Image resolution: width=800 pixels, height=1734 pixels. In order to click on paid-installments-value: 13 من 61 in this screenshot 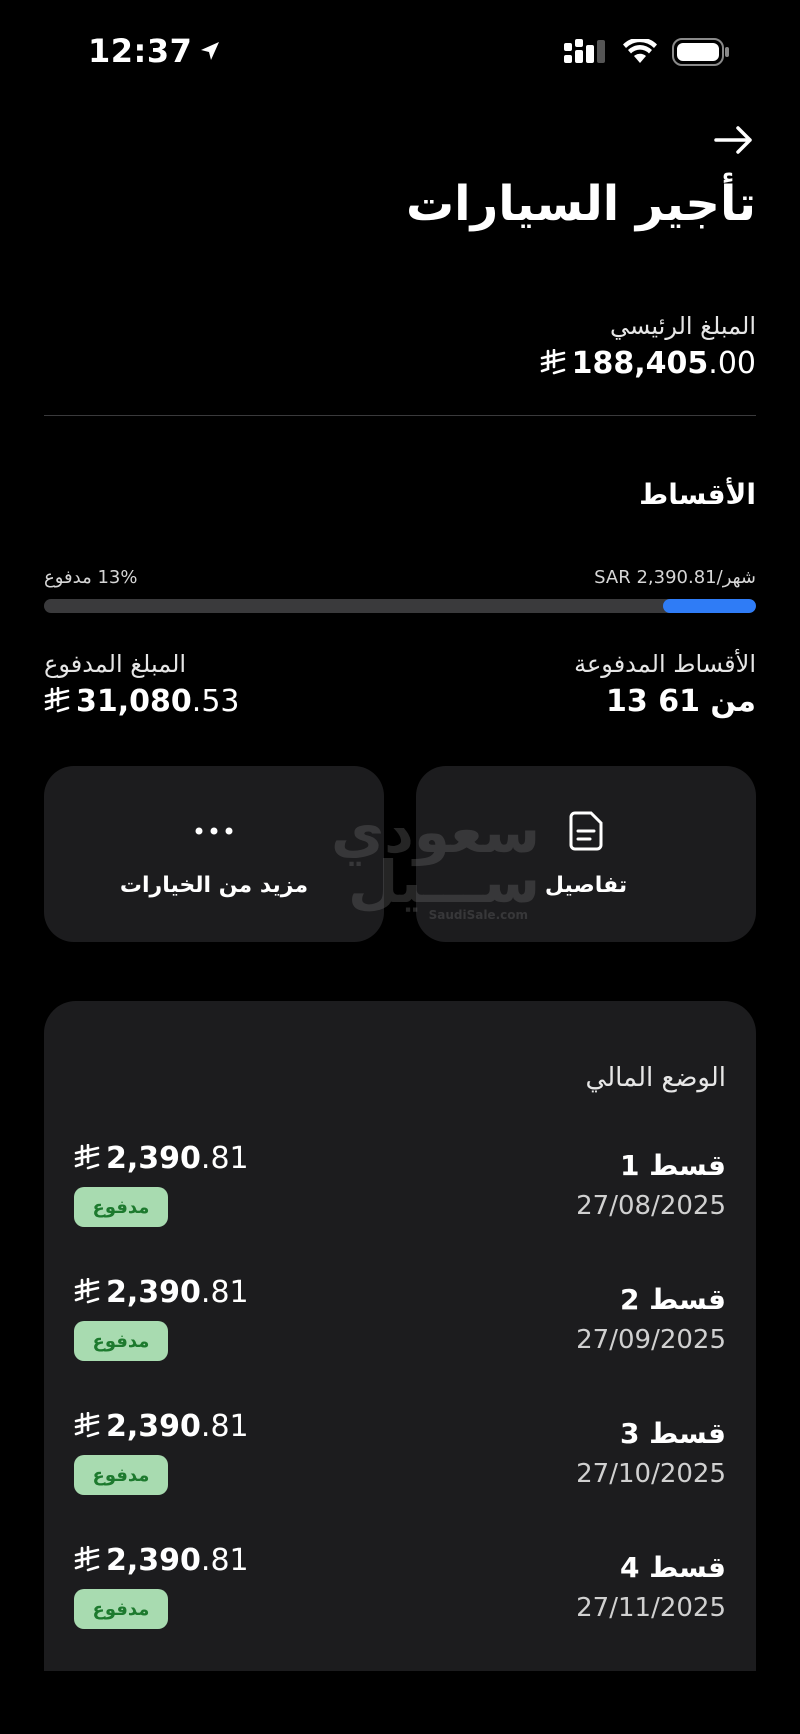, I will do `click(681, 701)`.